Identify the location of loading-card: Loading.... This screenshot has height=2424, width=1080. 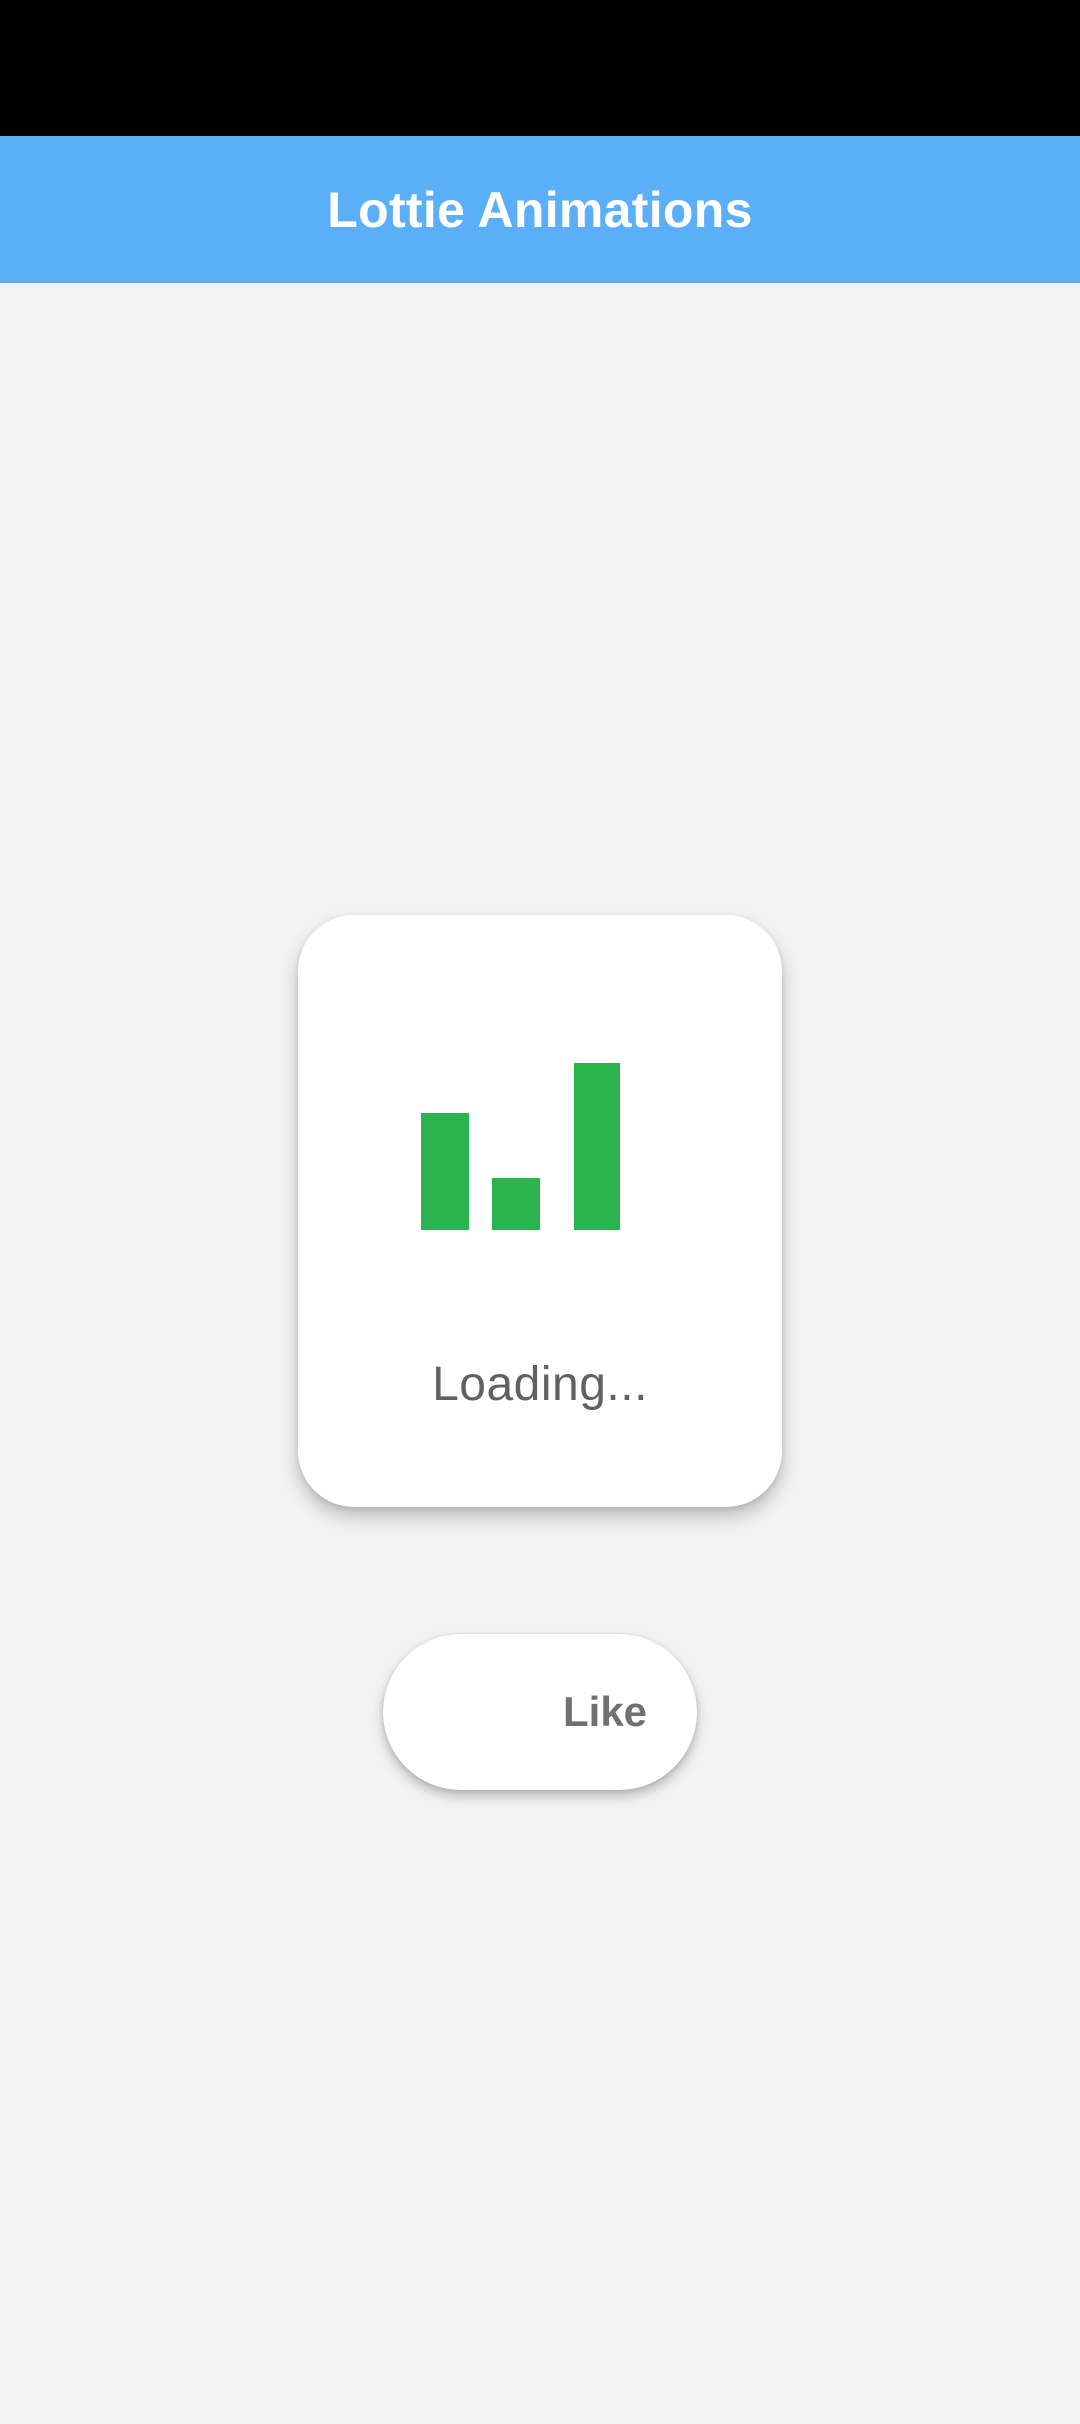
(540, 1211).